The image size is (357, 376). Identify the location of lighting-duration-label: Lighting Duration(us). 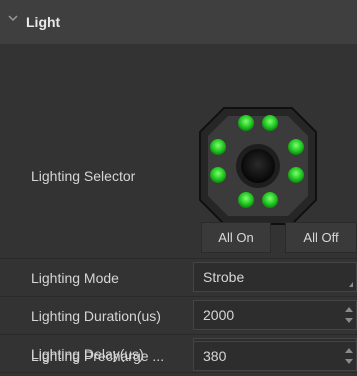
(96, 316).